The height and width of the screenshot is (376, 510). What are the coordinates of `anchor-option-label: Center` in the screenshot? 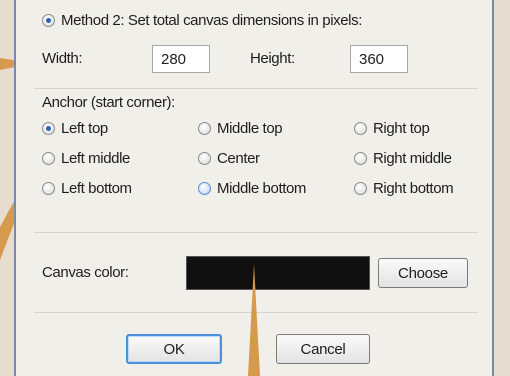 It's located at (238, 158).